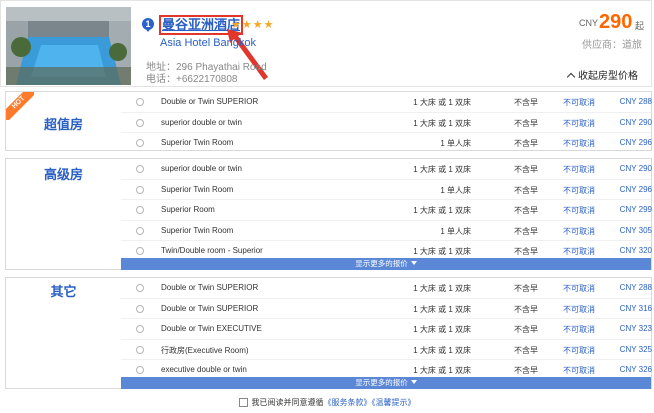 The width and height of the screenshot is (654, 413). What do you see at coordinates (394, 402) in the screenshot?
I see `tips-link: 《温馨提示》` at bounding box center [394, 402].